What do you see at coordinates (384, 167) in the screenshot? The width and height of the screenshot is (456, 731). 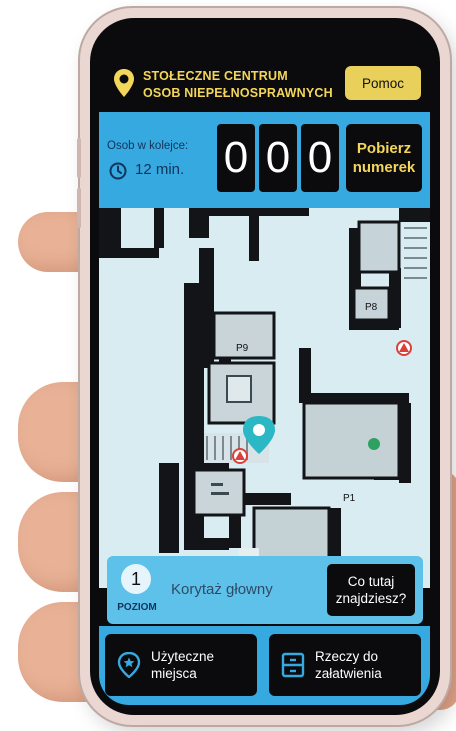 I see `get-ticket-label-line2: numerek` at bounding box center [384, 167].